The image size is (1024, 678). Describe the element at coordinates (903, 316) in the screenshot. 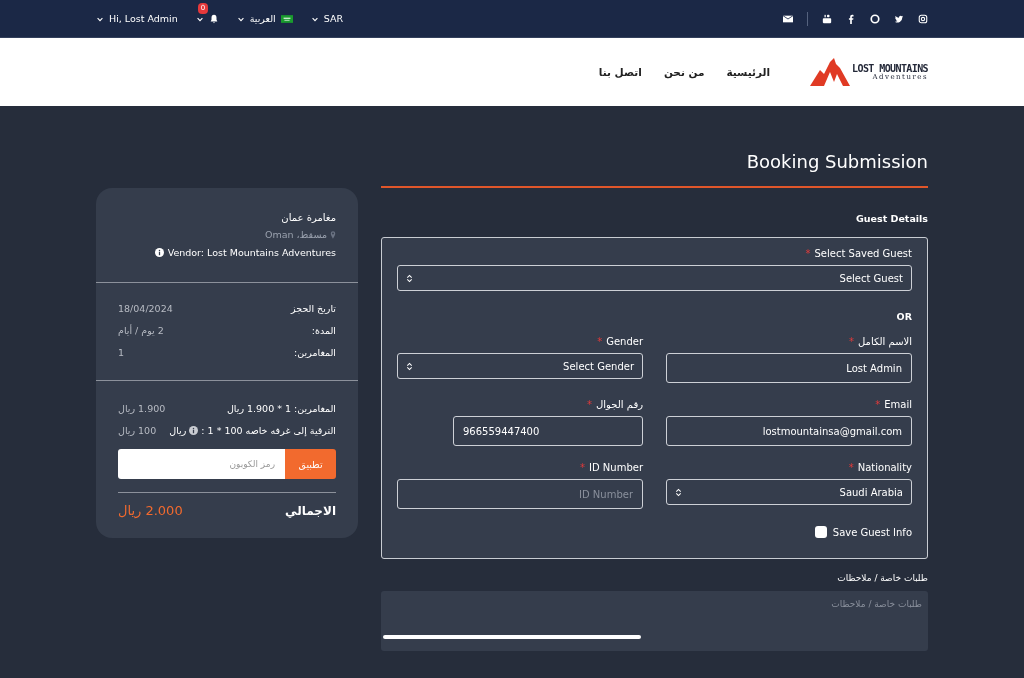

I see `or-divider-text: OR` at that location.